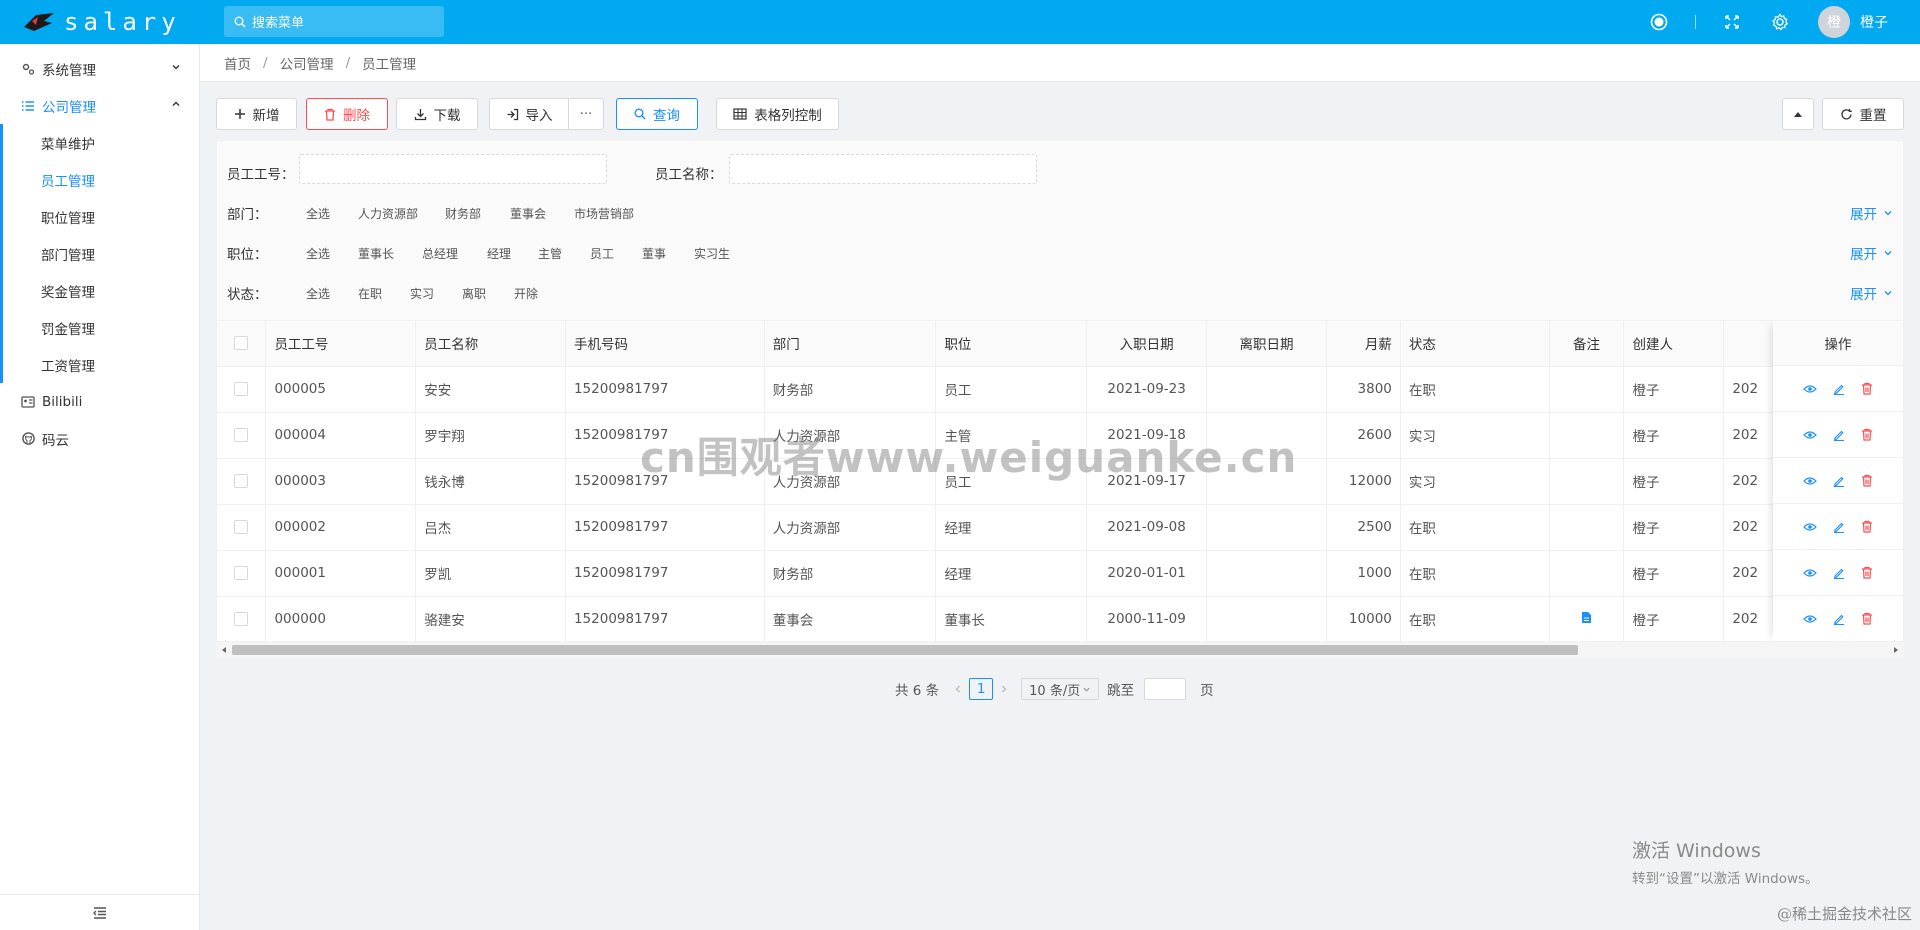  Describe the element at coordinates (602, 253) in the screenshot. I see `pos-option: 员工` at that location.